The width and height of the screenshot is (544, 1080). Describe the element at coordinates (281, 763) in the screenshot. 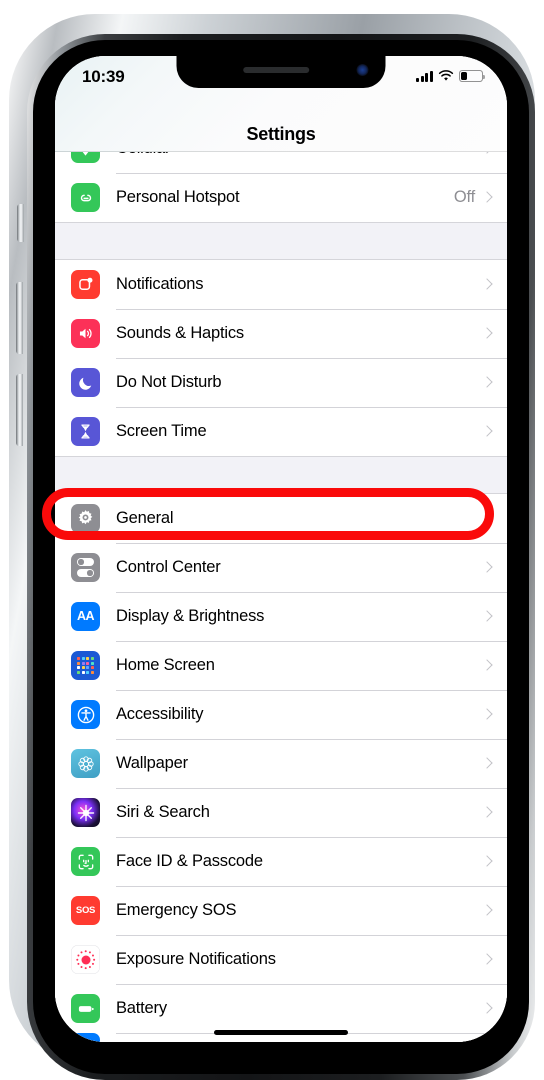

I see `row-wallpaper: Wallpaper` at that location.